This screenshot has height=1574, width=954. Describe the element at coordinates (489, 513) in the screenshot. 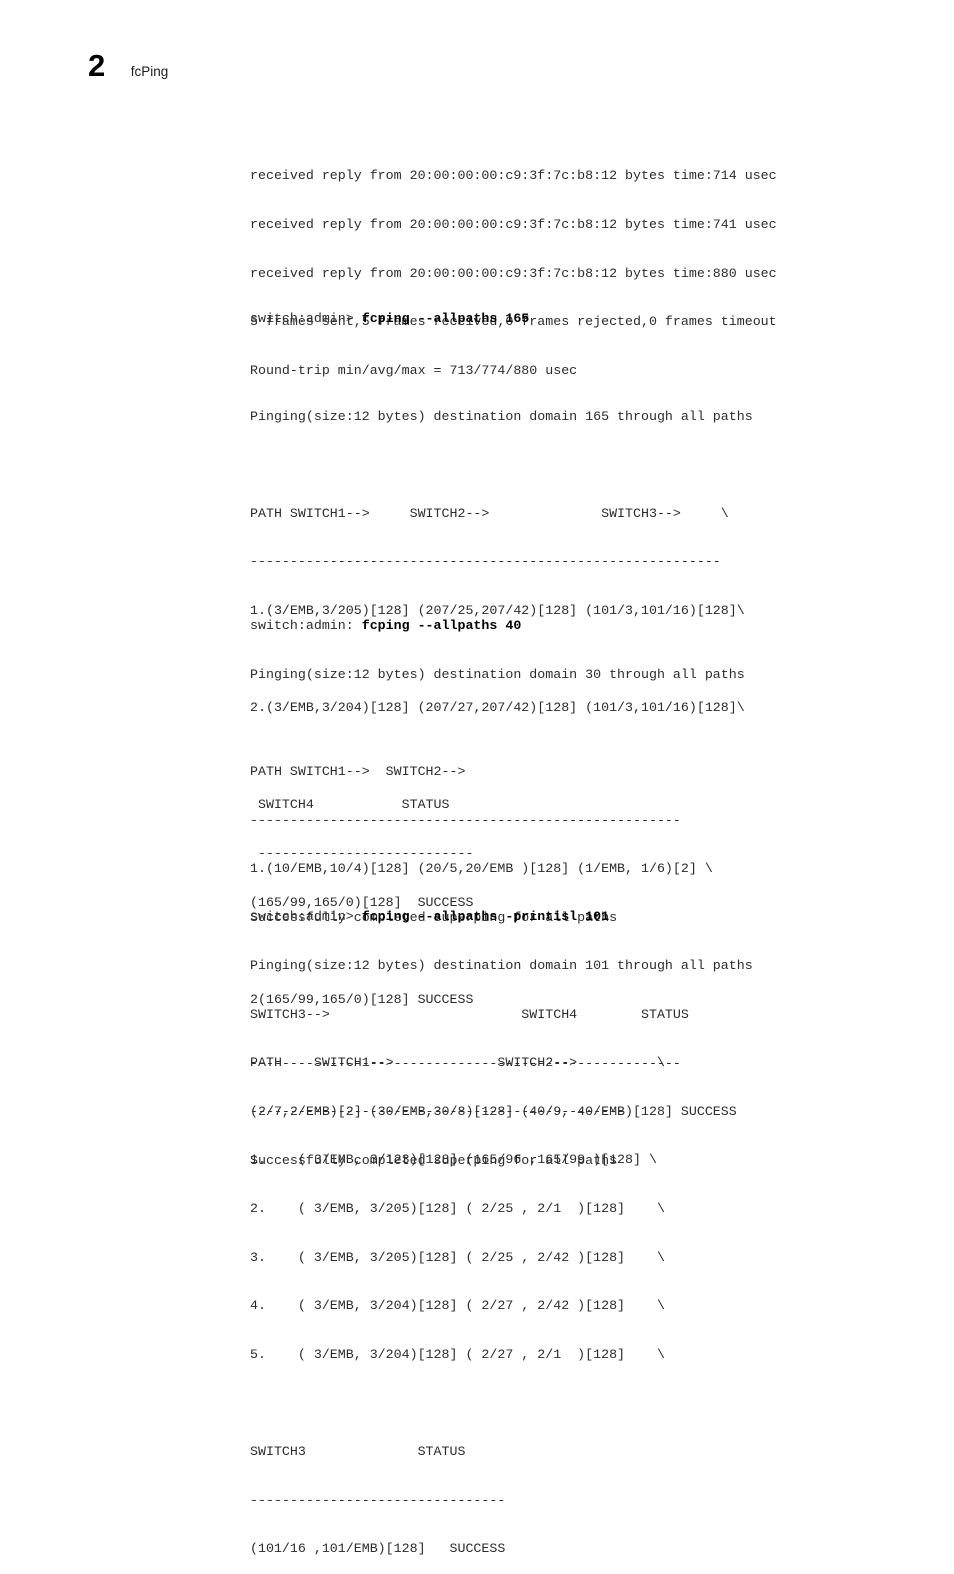

I see `code-line: PATH SWITCH1--> SWITCH2--> SWITCH3--> \` at that location.